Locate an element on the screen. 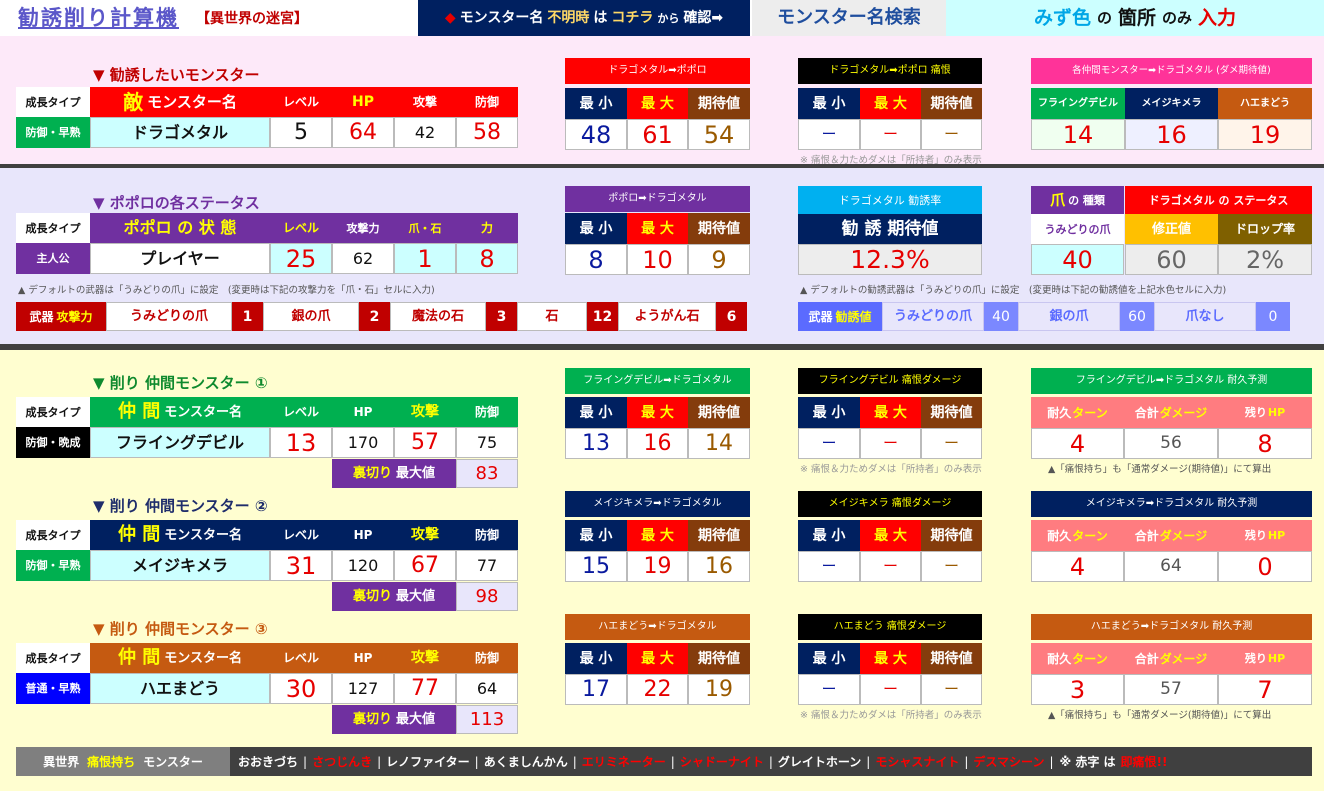  monster-search-button: モンスター名検索 is located at coordinates (849, 18).